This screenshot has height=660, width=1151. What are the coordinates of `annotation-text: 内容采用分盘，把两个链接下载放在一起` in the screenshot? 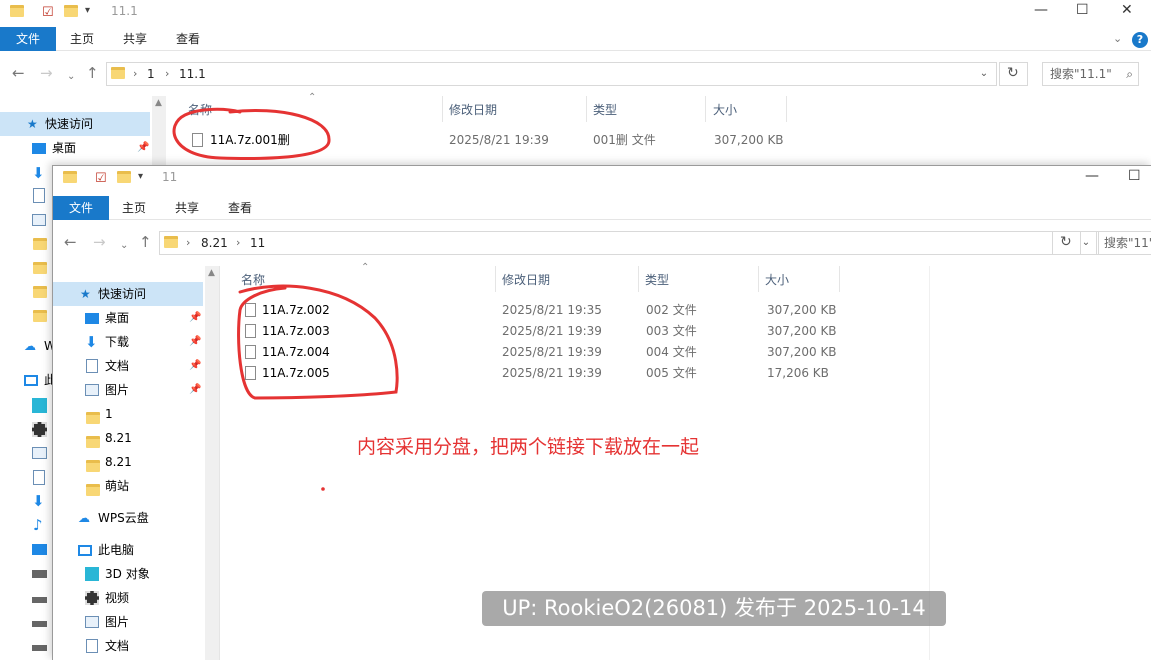 It's located at (528, 447).